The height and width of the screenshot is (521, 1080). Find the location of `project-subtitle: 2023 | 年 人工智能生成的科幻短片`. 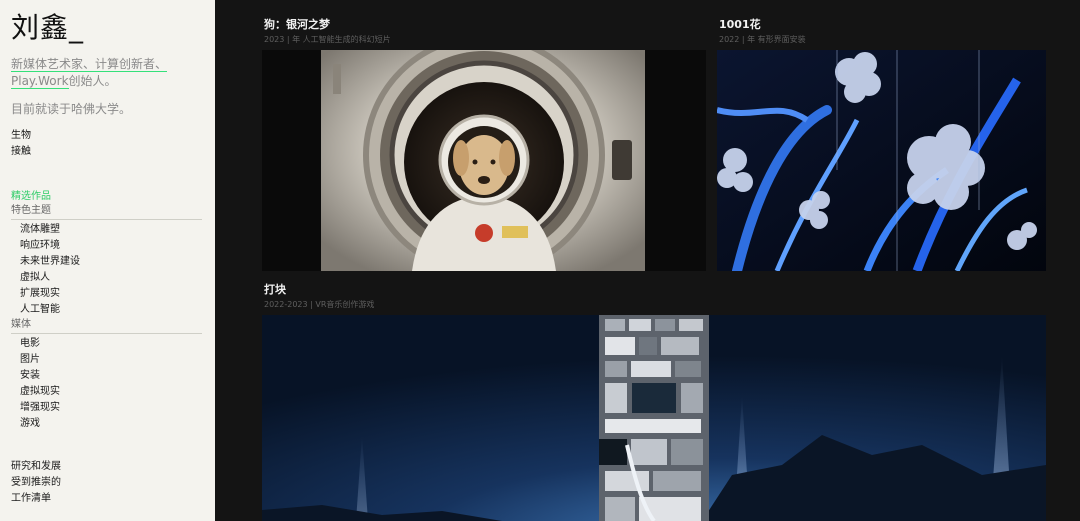

project-subtitle: 2023 | 年 人工智能生成的科幻短片 is located at coordinates (327, 39).